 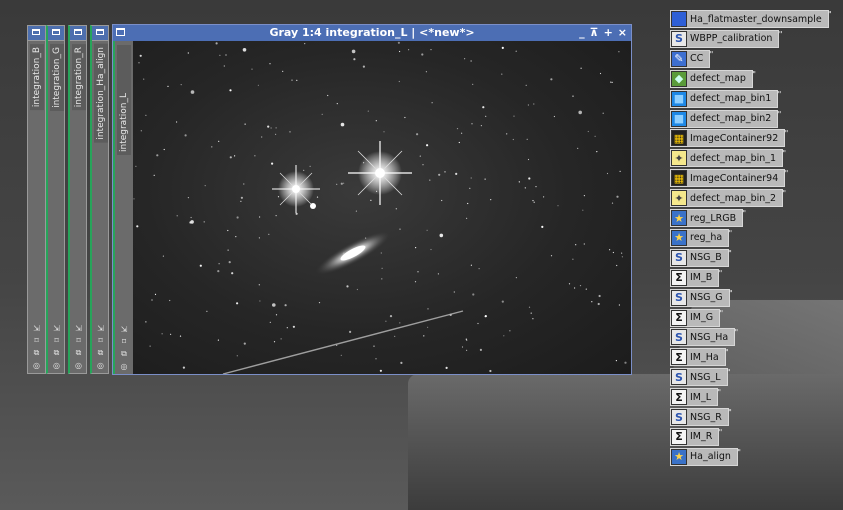 I want to click on window-label: integration_G, so click(x=56, y=77).